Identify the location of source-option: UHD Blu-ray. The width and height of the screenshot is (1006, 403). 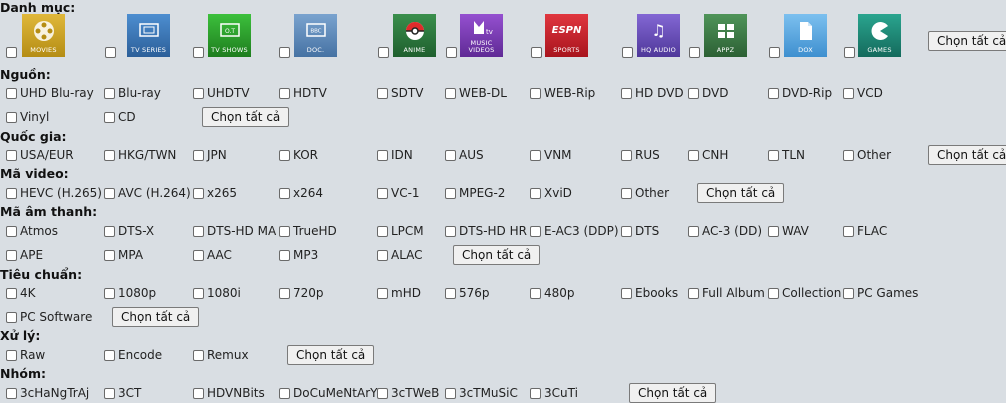
(50, 93).